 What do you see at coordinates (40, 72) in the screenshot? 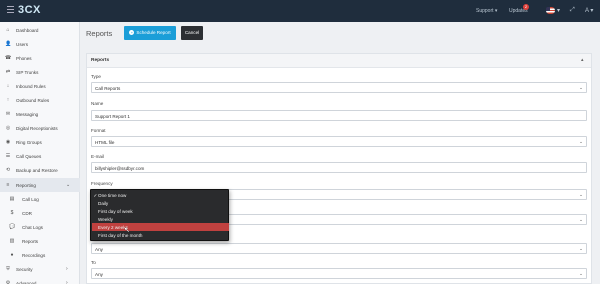
I see `sidebar-item-sip-trunks: ⇄ SIP Trunks` at bounding box center [40, 72].